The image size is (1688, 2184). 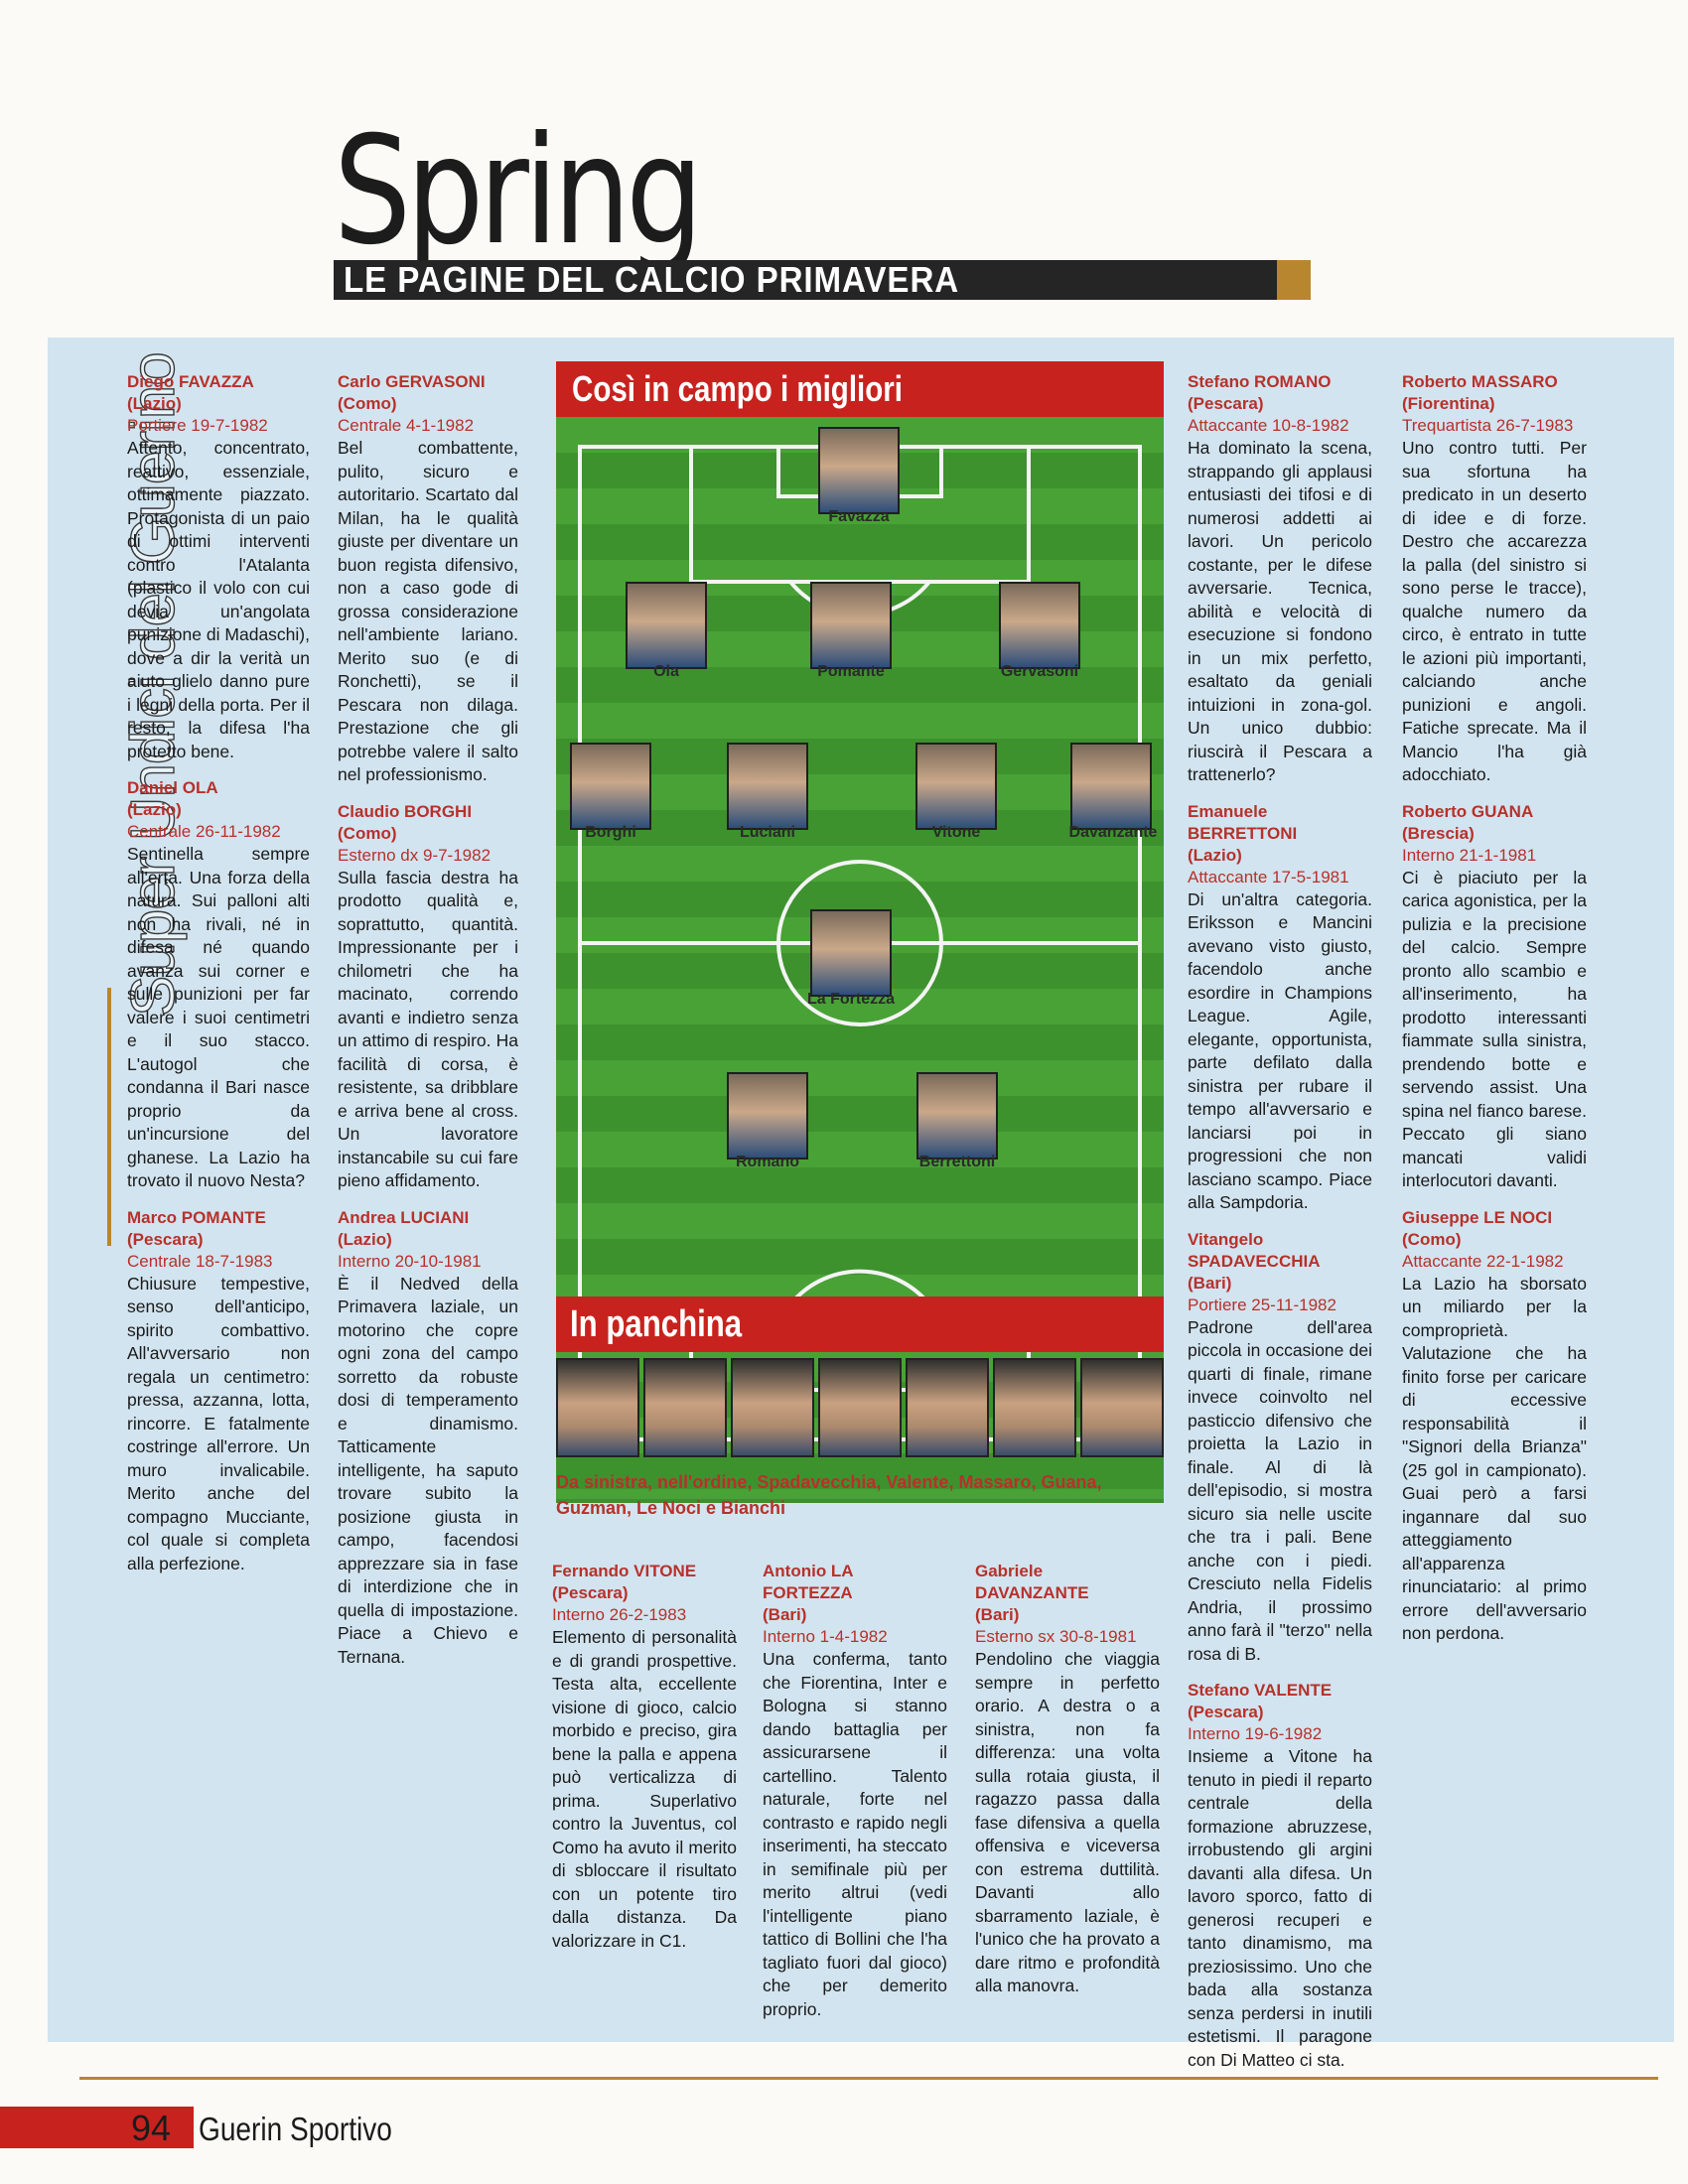 What do you see at coordinates (1268, 877) in the screenshot?
I see `profile-role: Attaccante 17-5-1981` at bounding box center [1268, 877].